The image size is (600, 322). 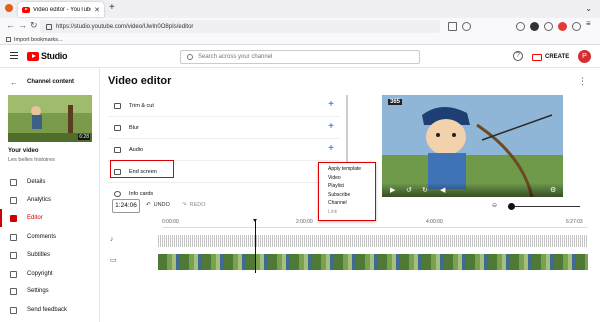 What do you see at coordinates (117, 149) in the screenshot?
I see `music-note-icon` at bounding box center [117, 149].